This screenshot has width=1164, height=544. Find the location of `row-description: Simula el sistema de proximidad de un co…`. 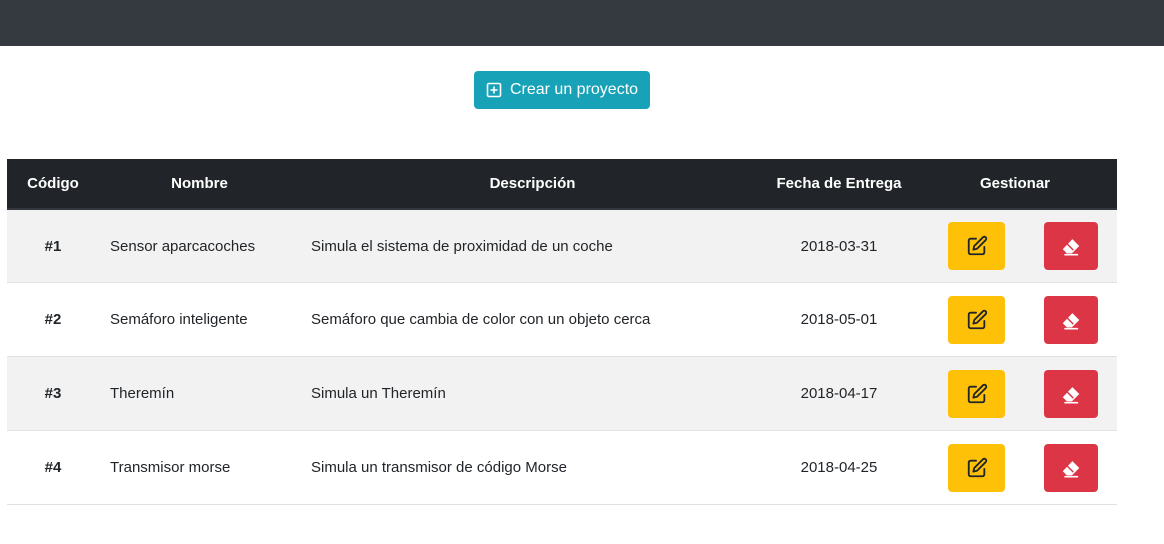

row-description: Simula el sistema de proximidad de un co… is located at coordinates (462, 246).